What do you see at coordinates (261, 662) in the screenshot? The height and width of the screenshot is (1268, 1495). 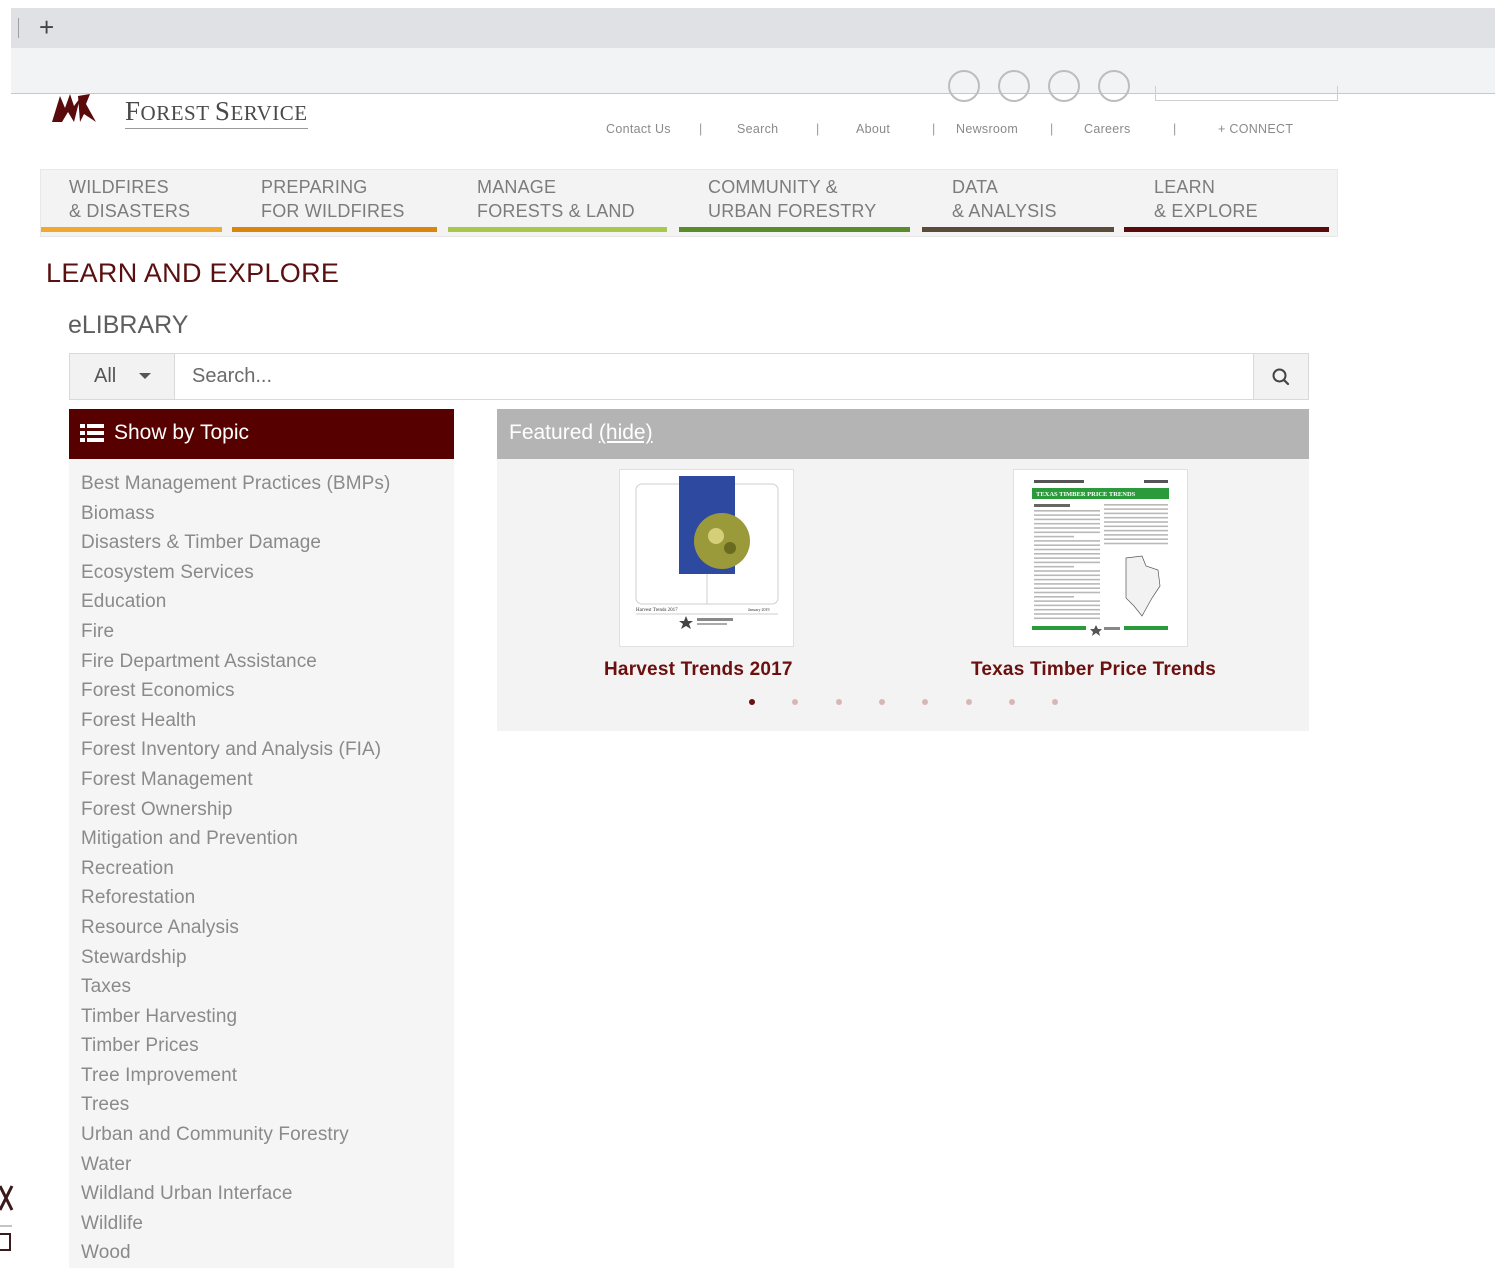 I see `topic-item: Fire Department Assistance` at bounding box center [261, 662].